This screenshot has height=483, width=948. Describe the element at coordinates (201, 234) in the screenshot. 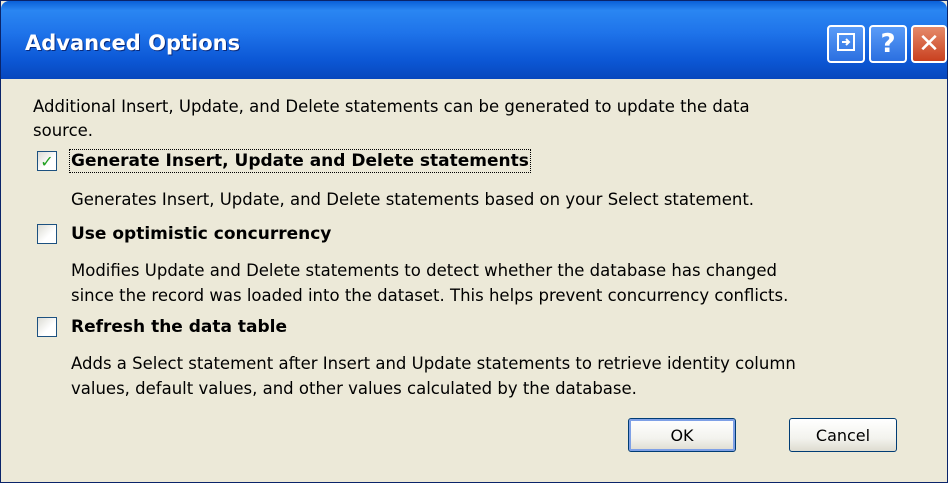

I see `optimistic-concurrency-label: Use optimistic concurrency` at that location.